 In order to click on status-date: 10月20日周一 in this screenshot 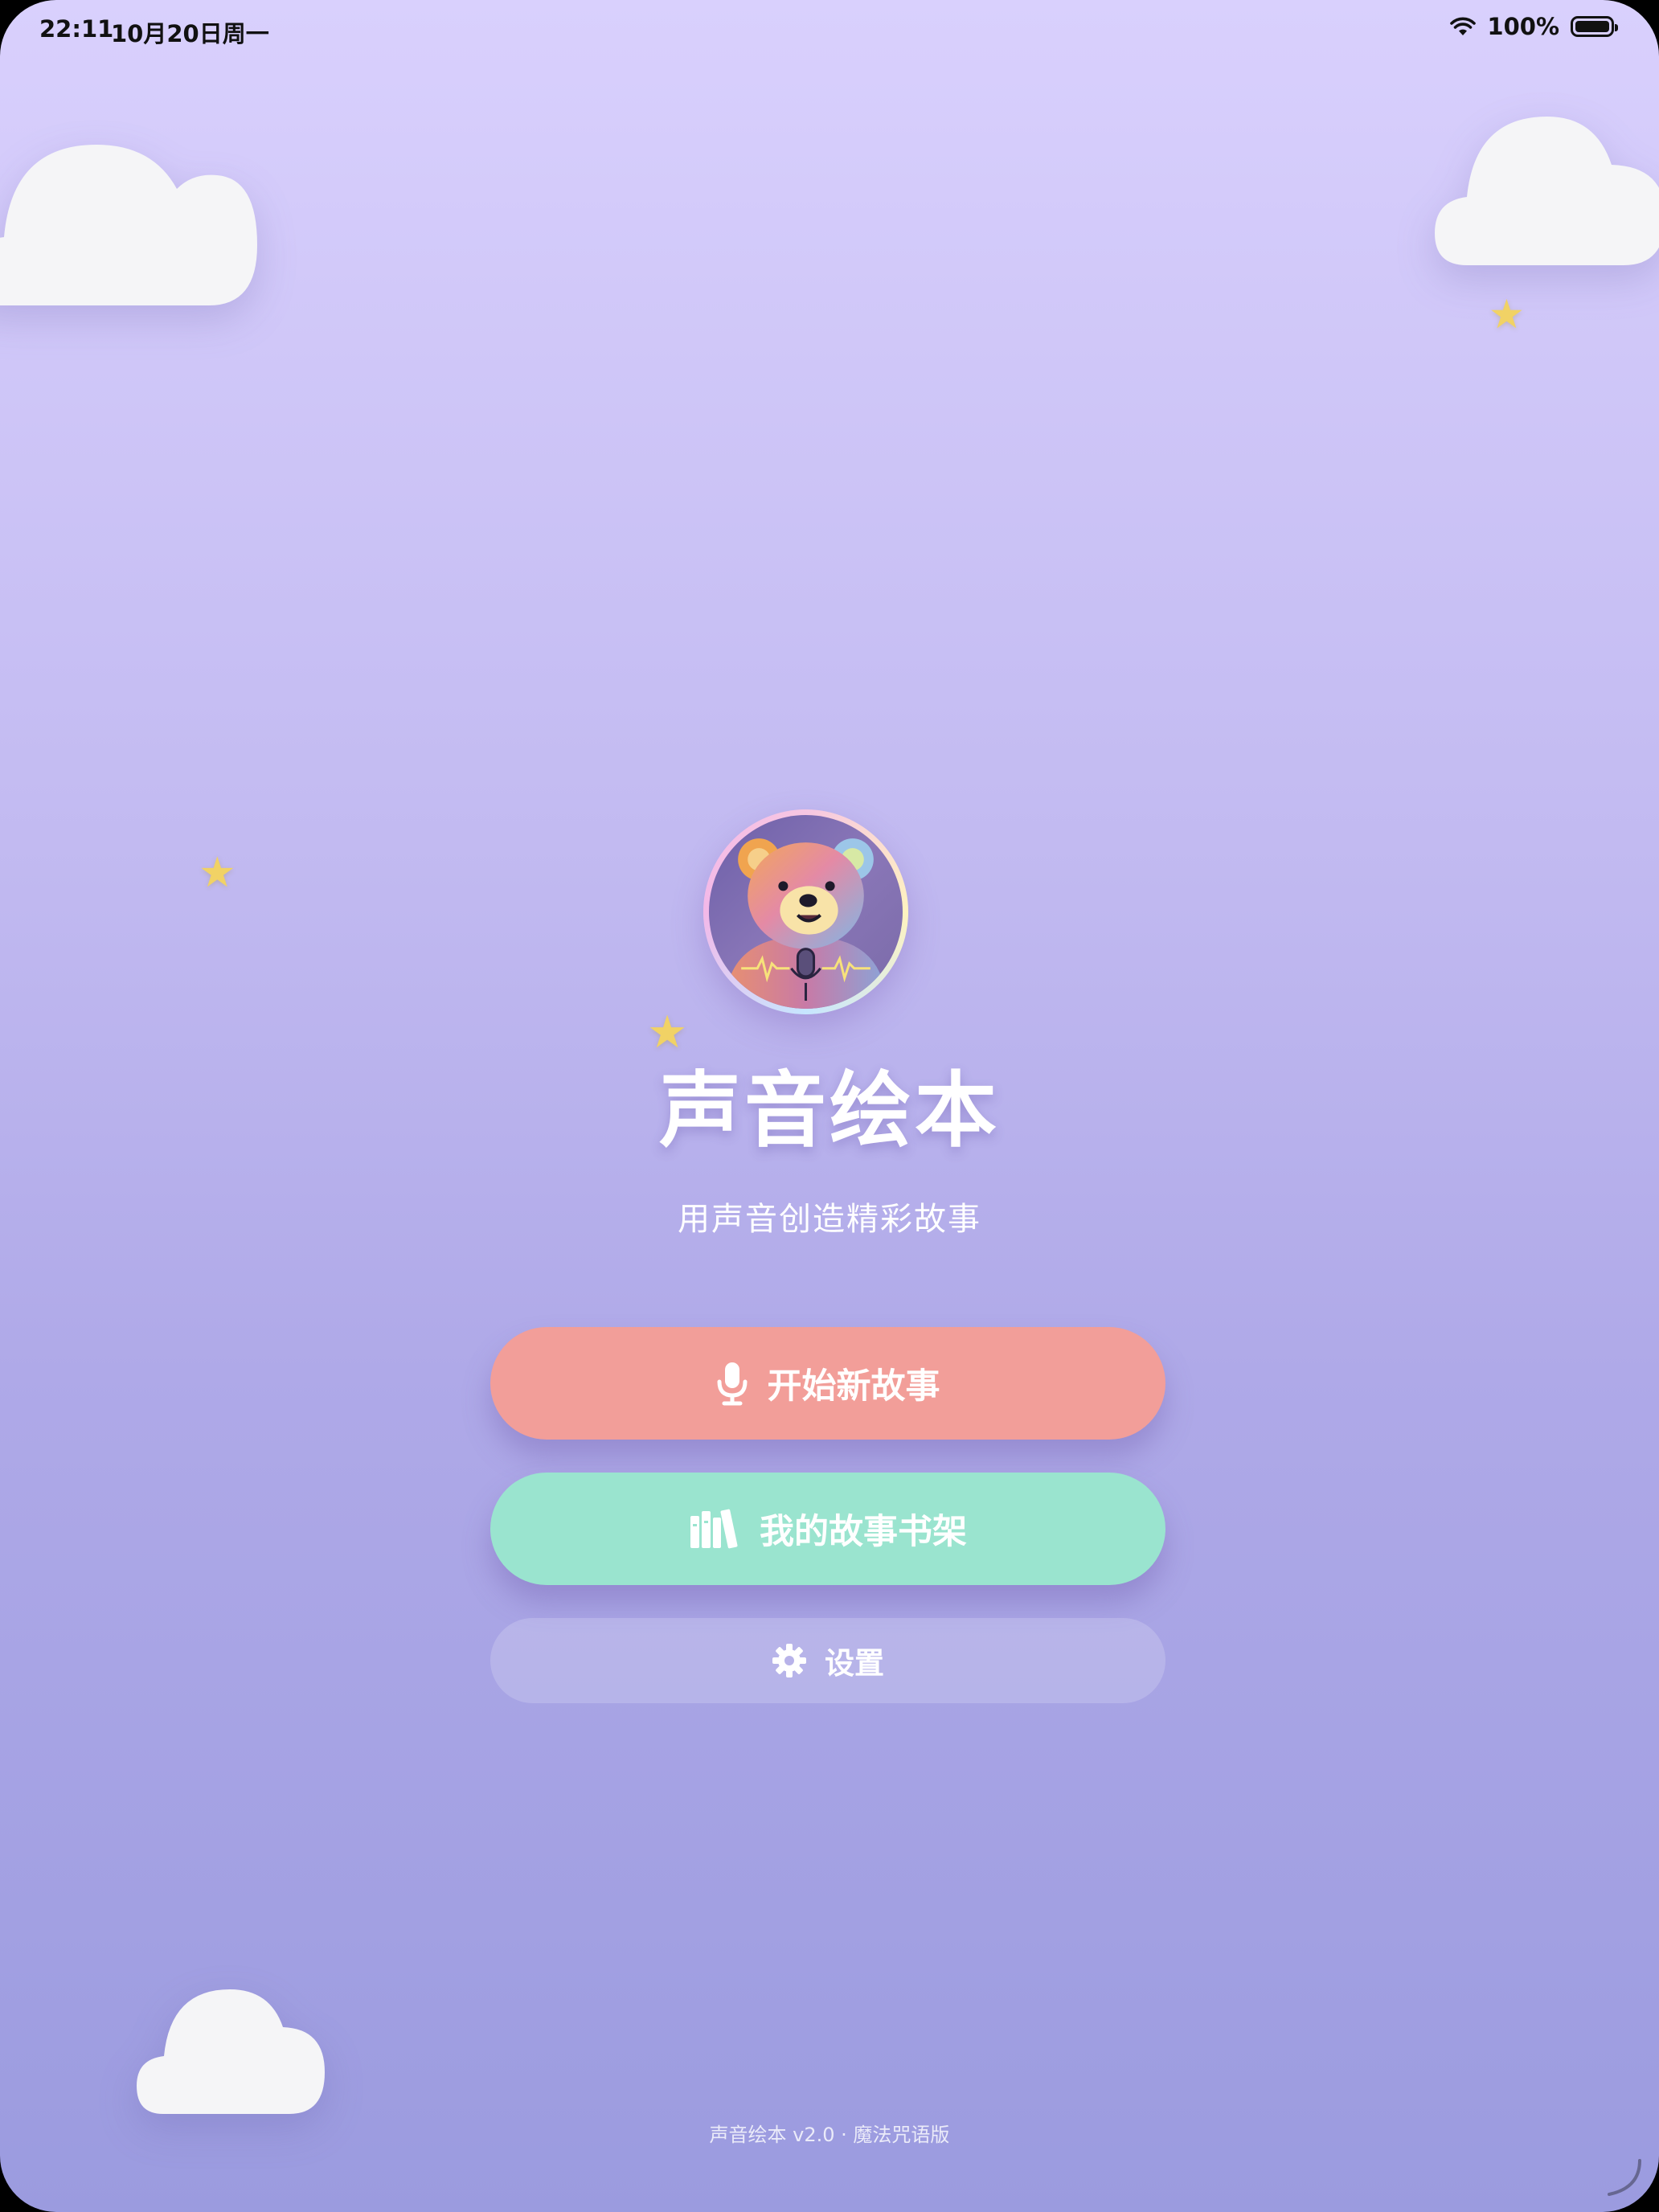, I will do `click(190, 33)`.